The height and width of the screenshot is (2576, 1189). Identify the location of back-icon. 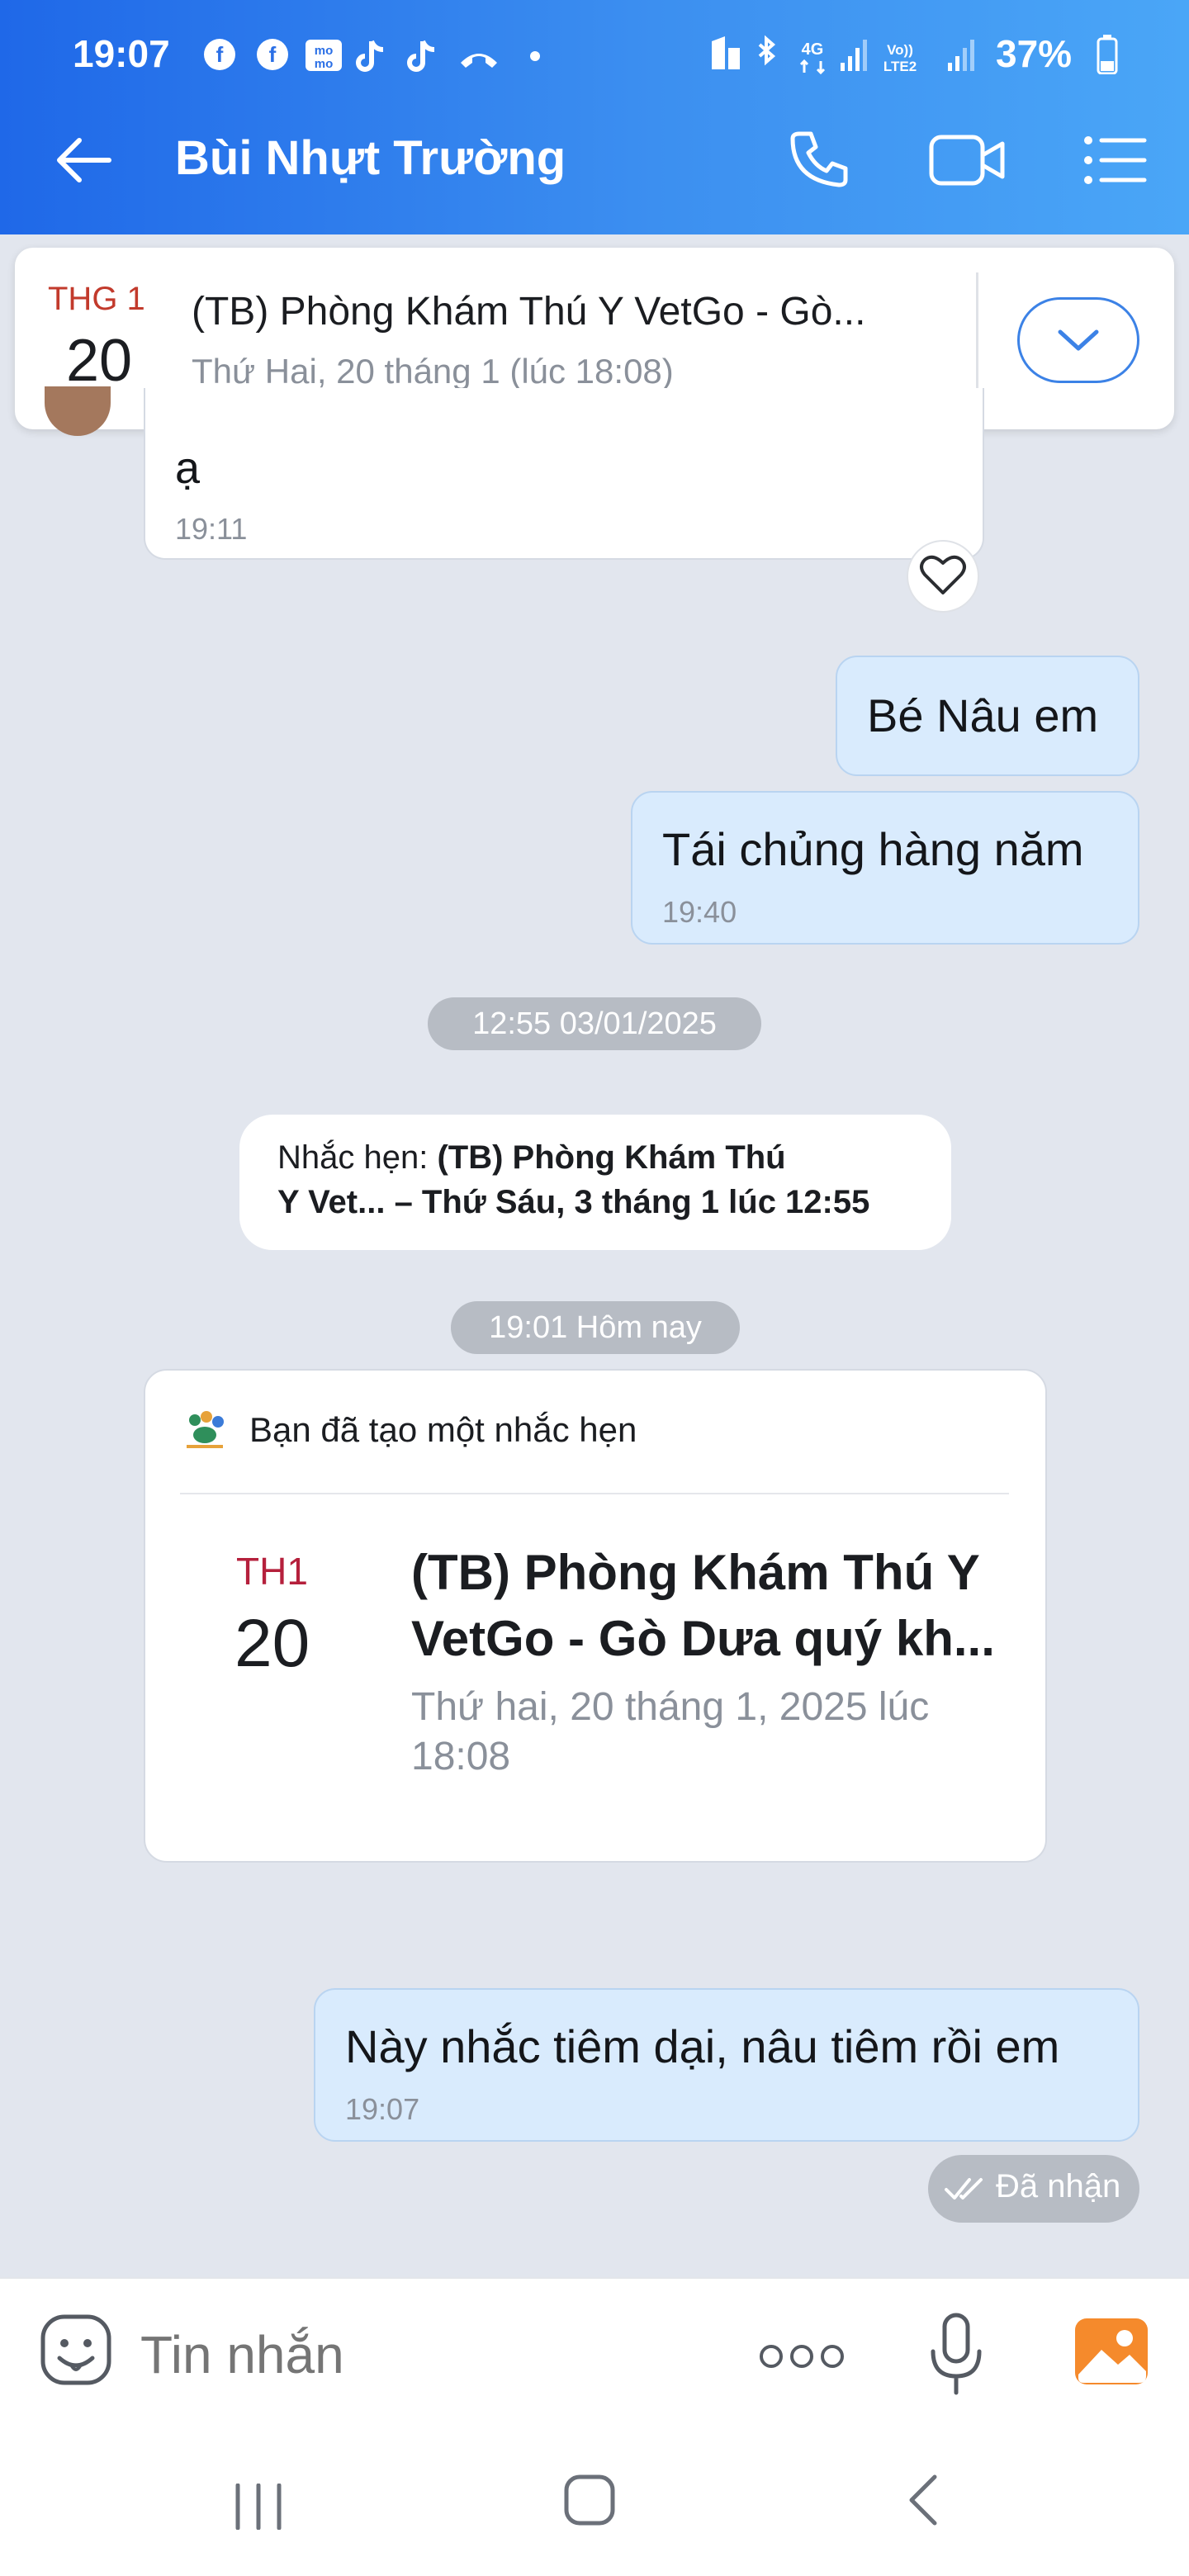
(923, 2500).